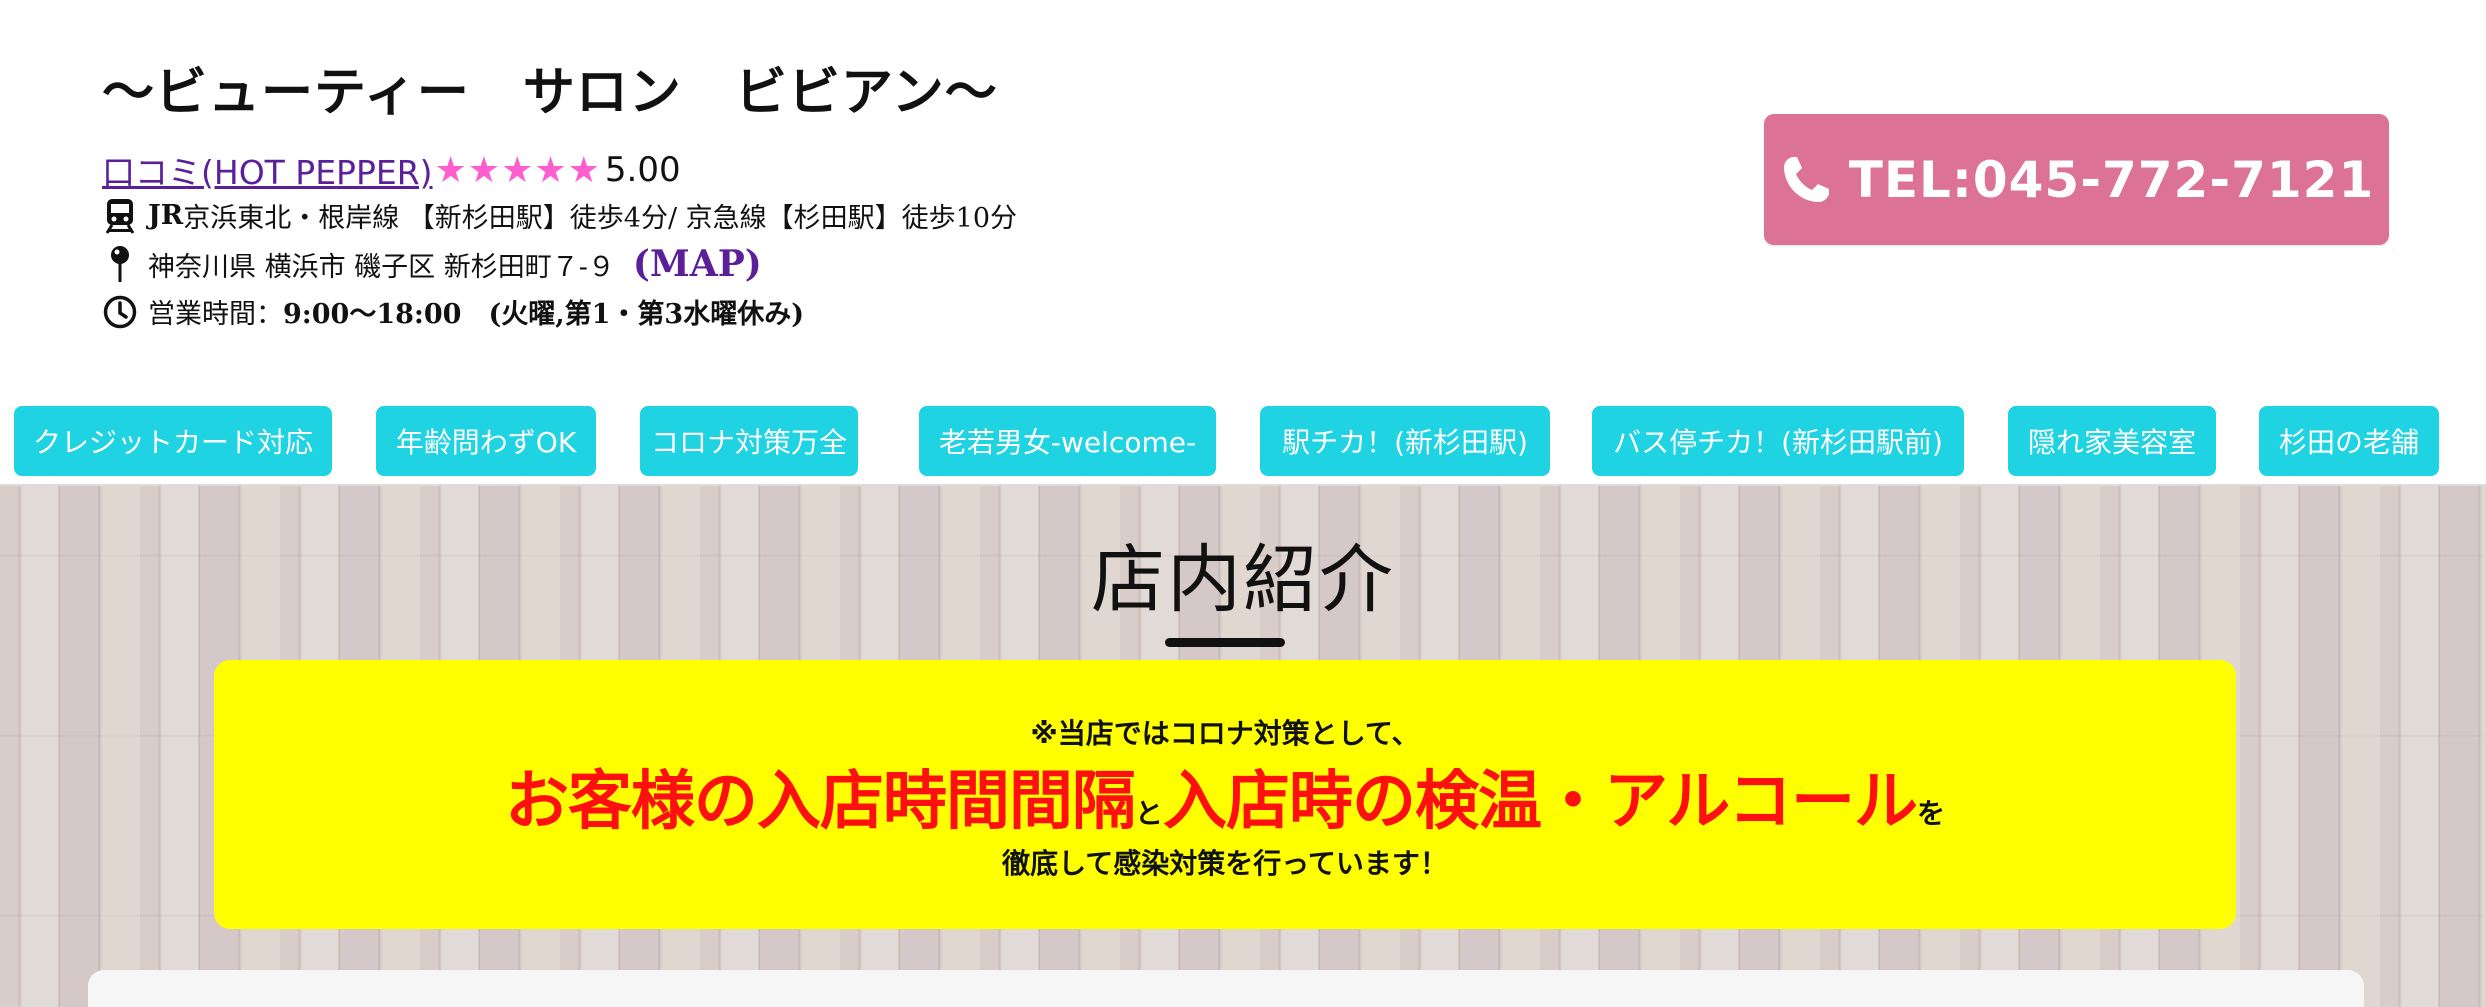 This screenshot has width=2486, height=1007. Describe the element at coordinates (749, 441) in the screenshot. I see `tag-corona-measures: コロナ対策万全` at that location.